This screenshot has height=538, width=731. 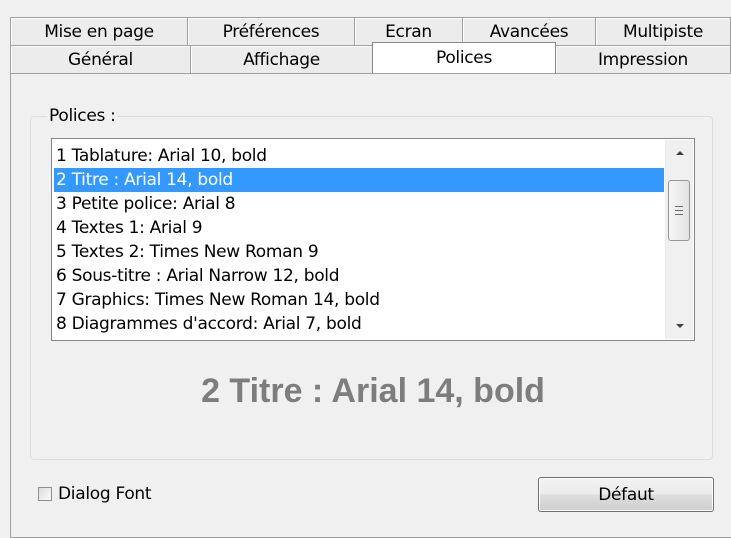 I want to click on scroll-thumb, so click(x=679, y=210).